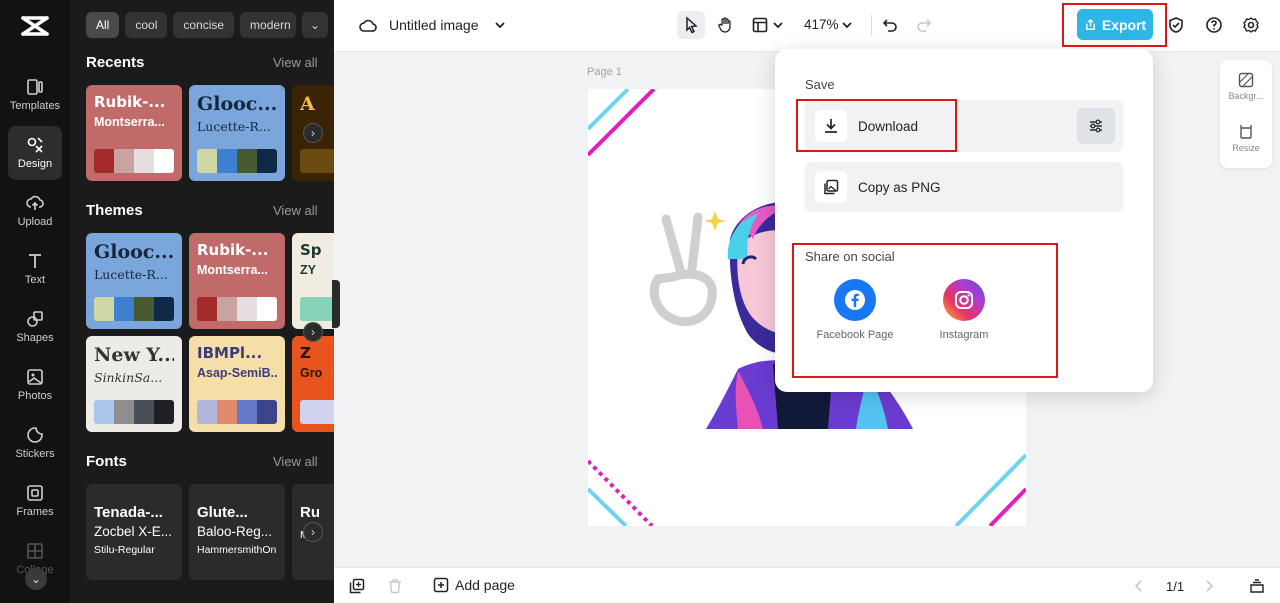 The image size is (1280, 603). Describe the element at coordinates (1175, 586) in the screenshot. I see `page-counter: 1/1` at that location.